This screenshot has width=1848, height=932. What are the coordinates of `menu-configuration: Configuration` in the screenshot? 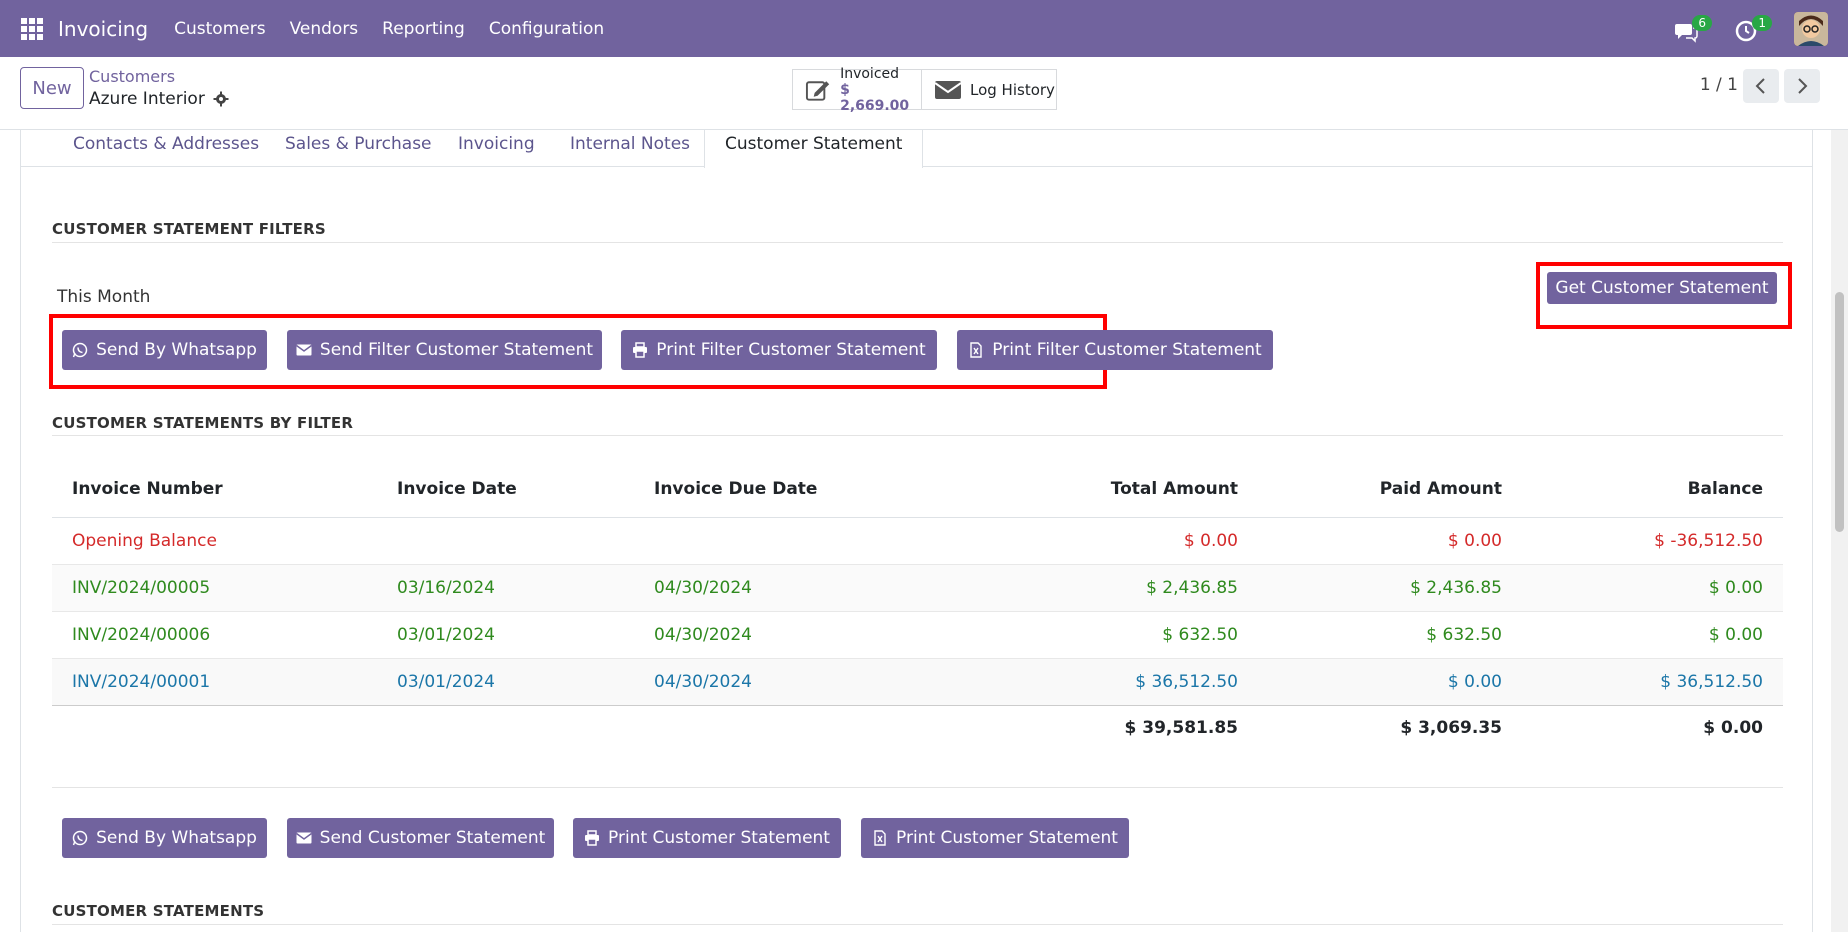 It's located at (546, 29).